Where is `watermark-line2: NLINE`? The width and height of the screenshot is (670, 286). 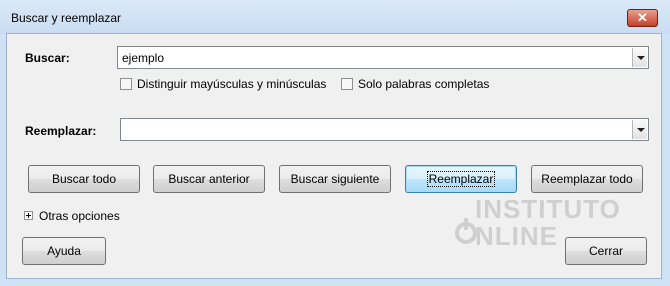 watermark-line2: NLINE is located at coordinates (516, 236).